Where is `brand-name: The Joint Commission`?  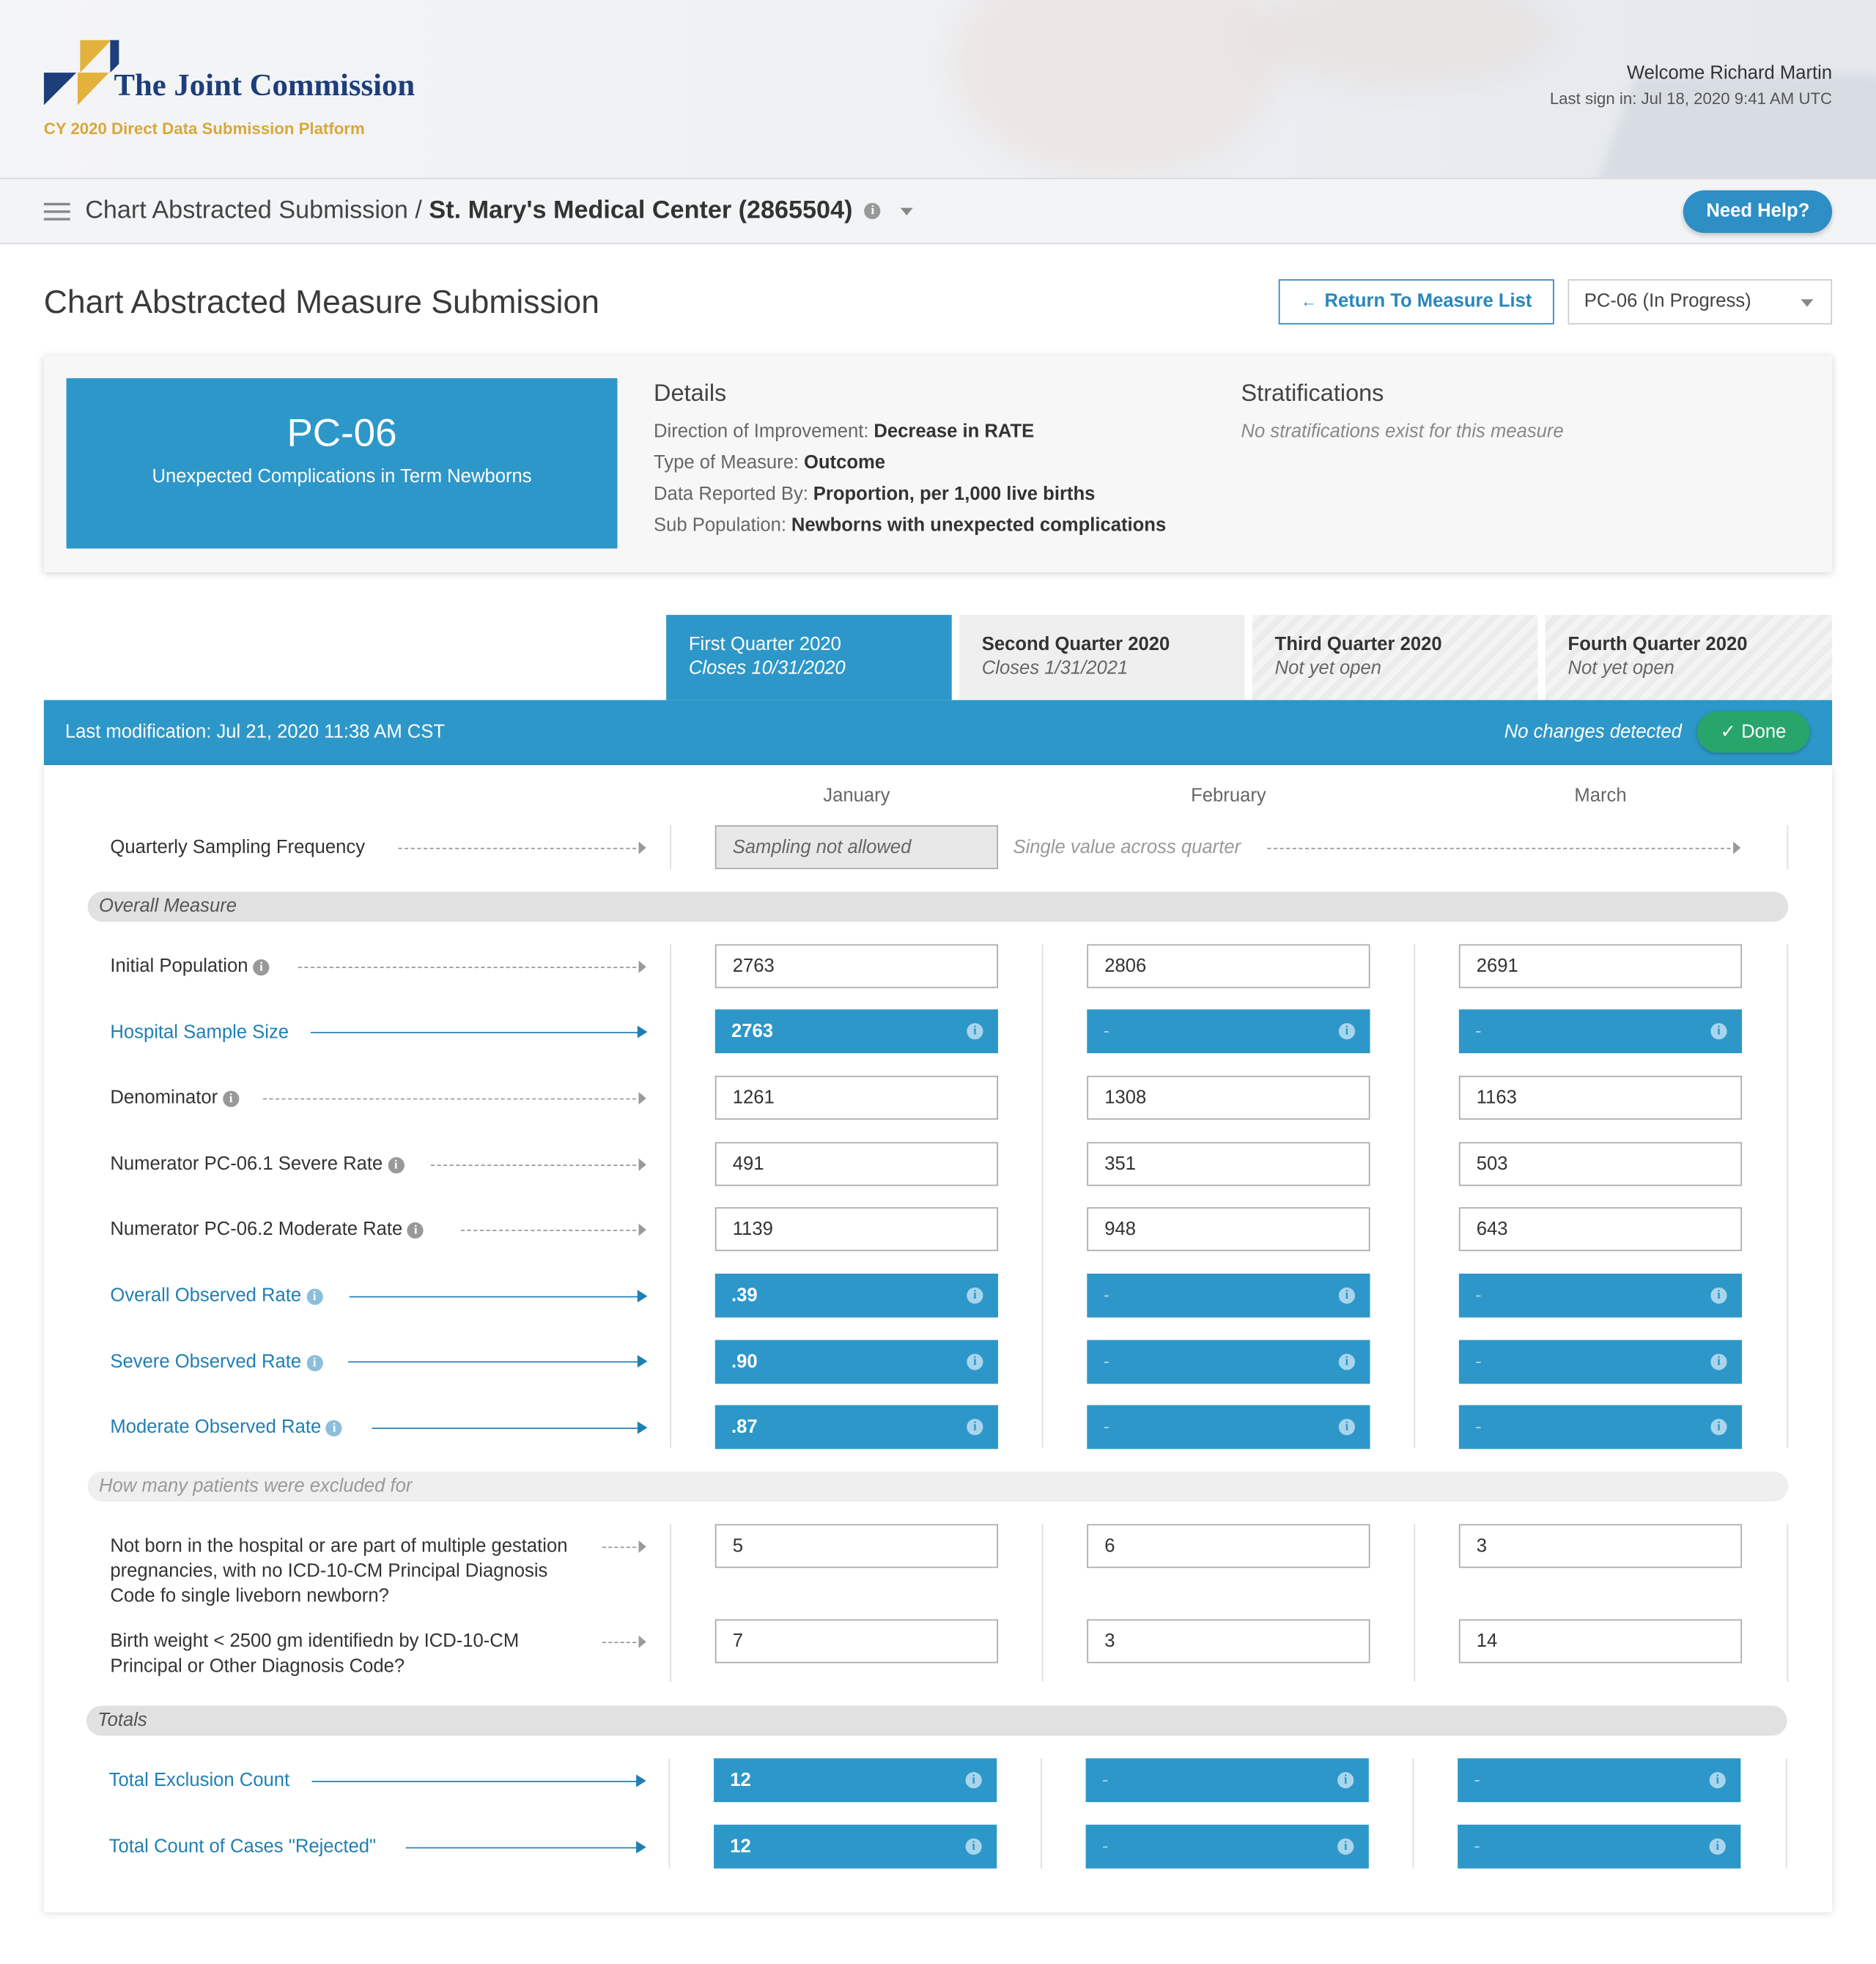
brand-name: The Joint Commission is located at coordinates (265, 86).